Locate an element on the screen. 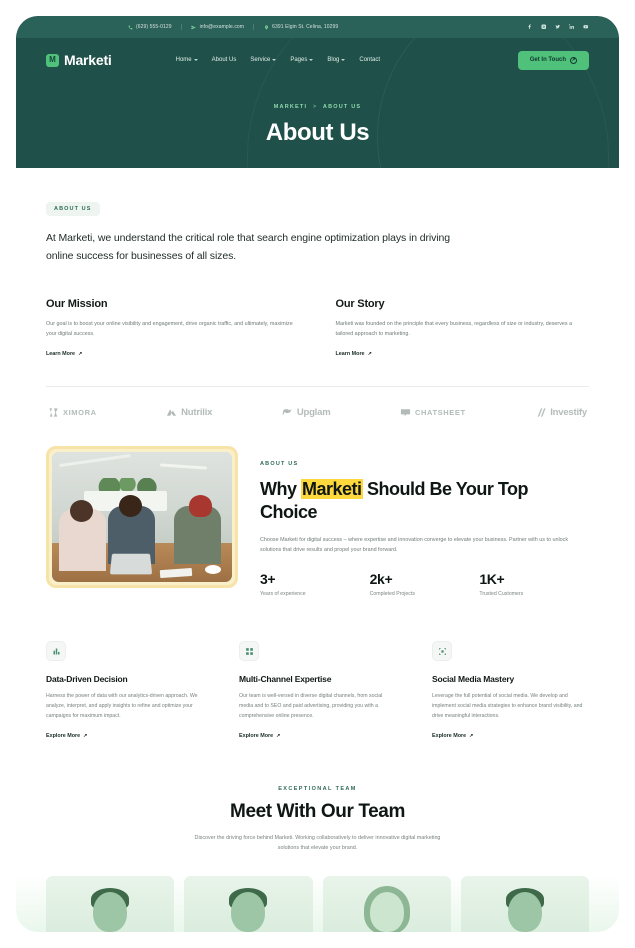 Image resolution: width=635 pixels, height=948 pixels. breadcrumb-current: ABOUT US is located at coordinates (342, 107).